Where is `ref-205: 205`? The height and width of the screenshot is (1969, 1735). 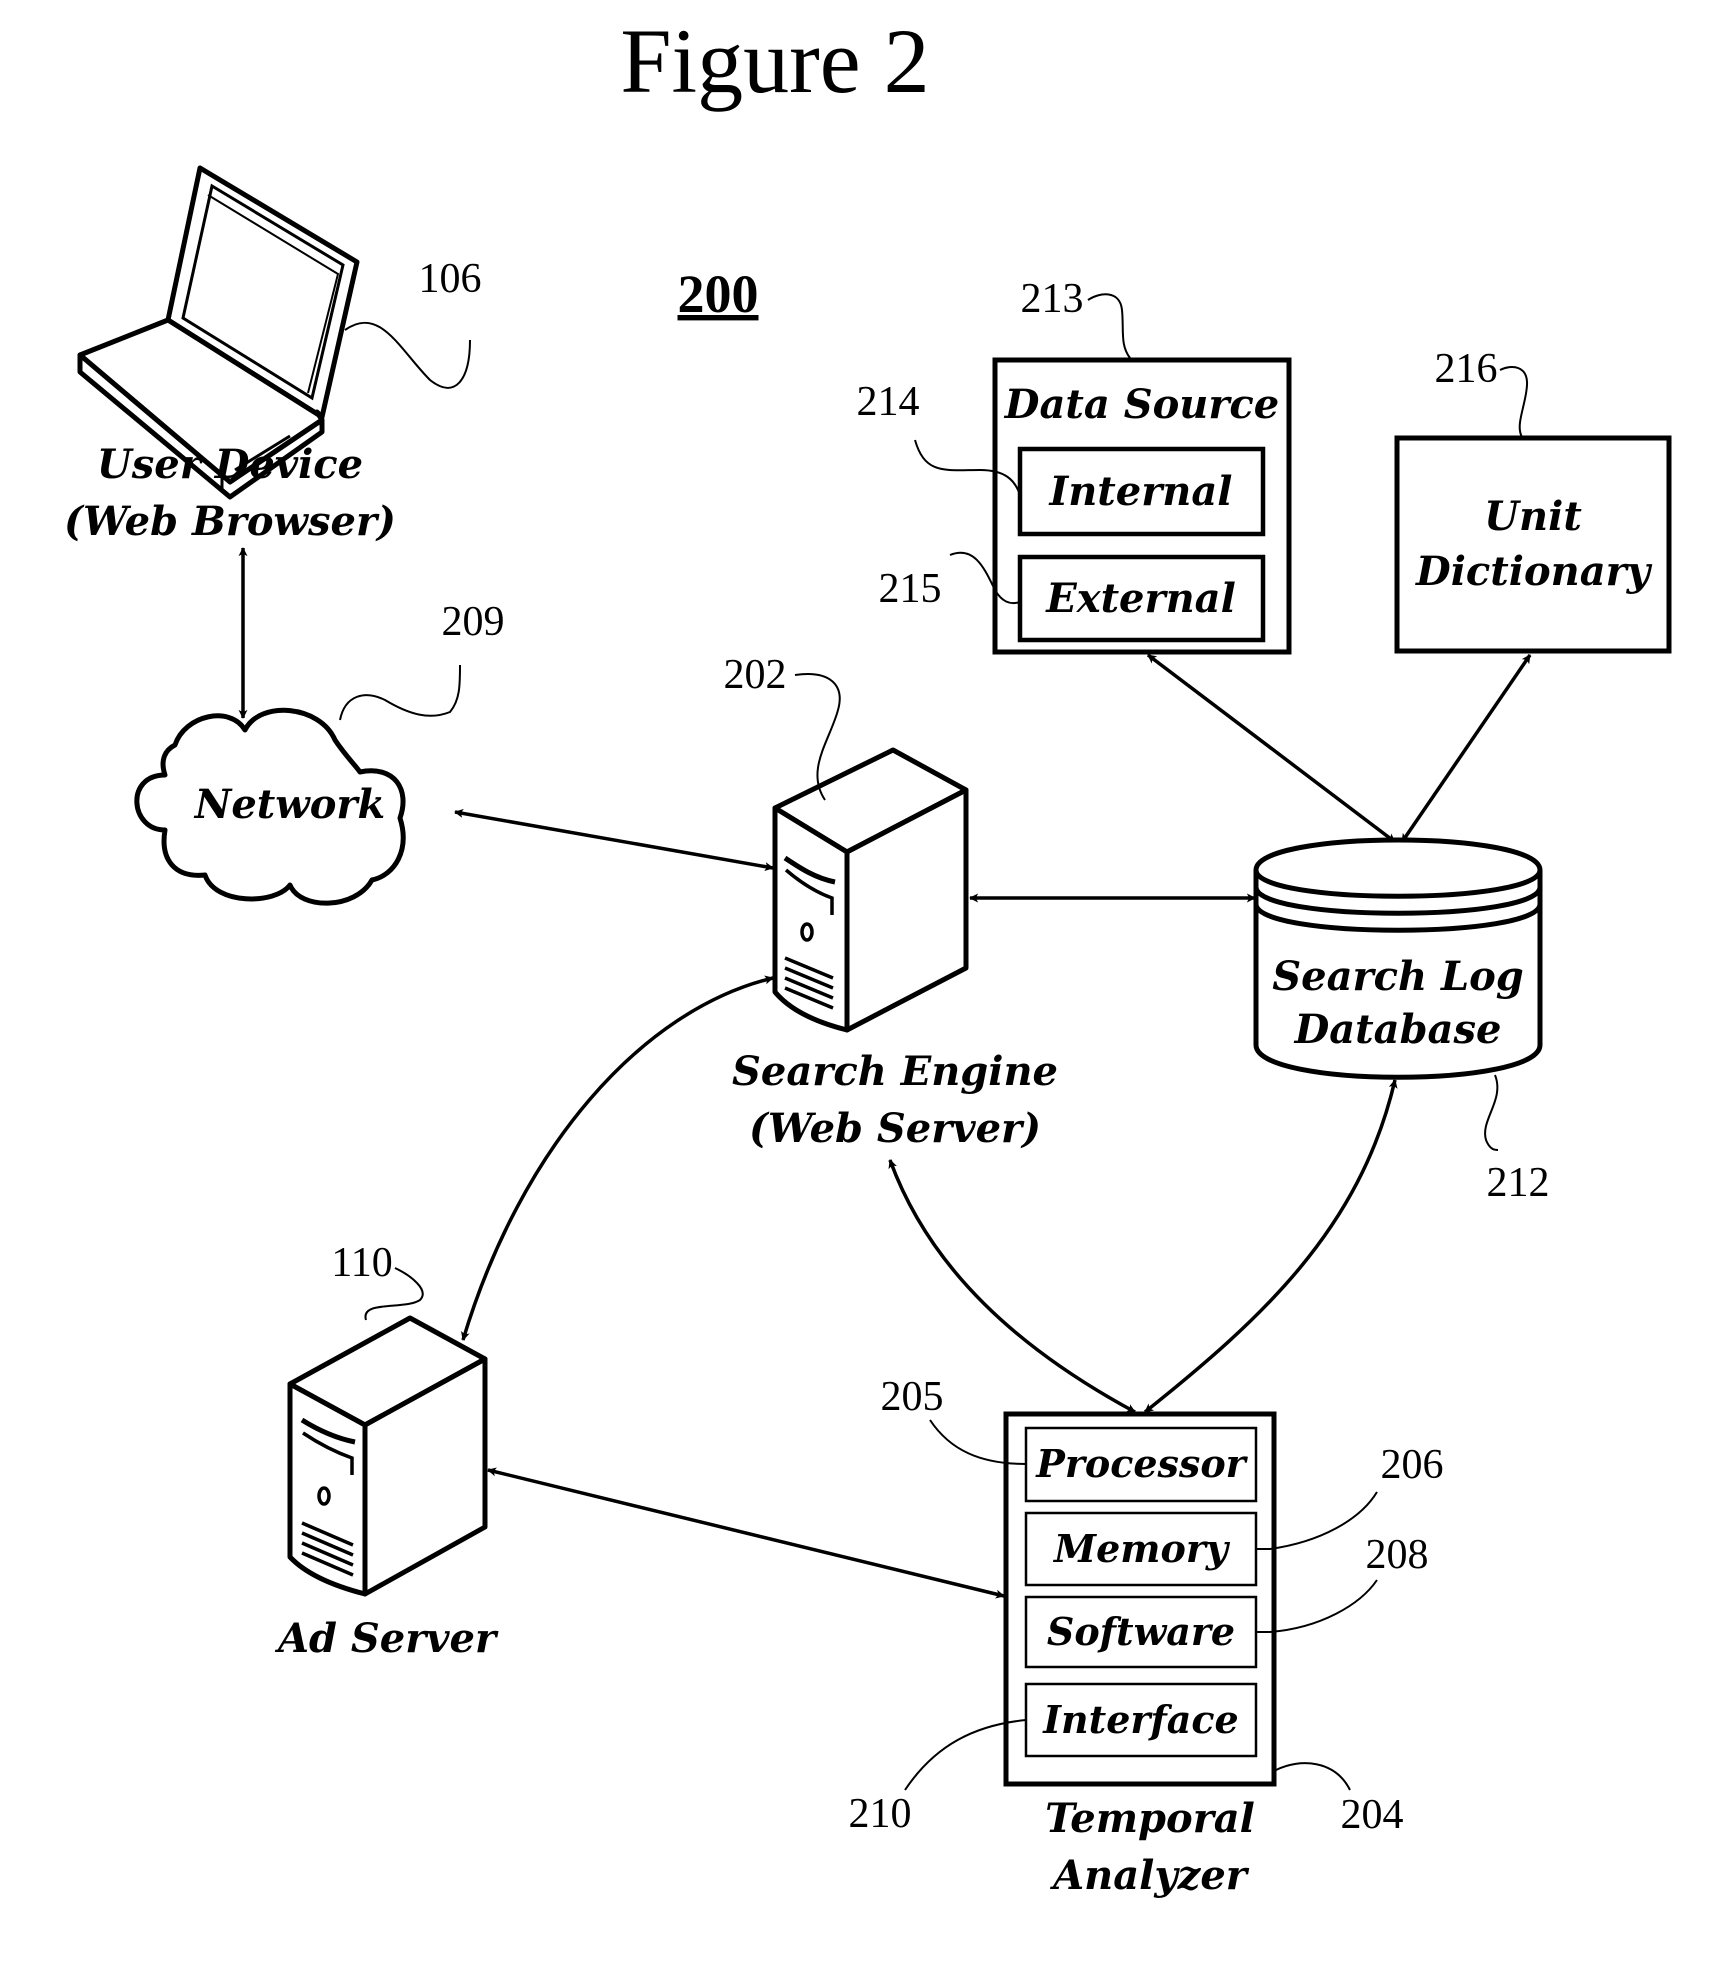 ref-205: 205 is located at coordinates (912, 1397).